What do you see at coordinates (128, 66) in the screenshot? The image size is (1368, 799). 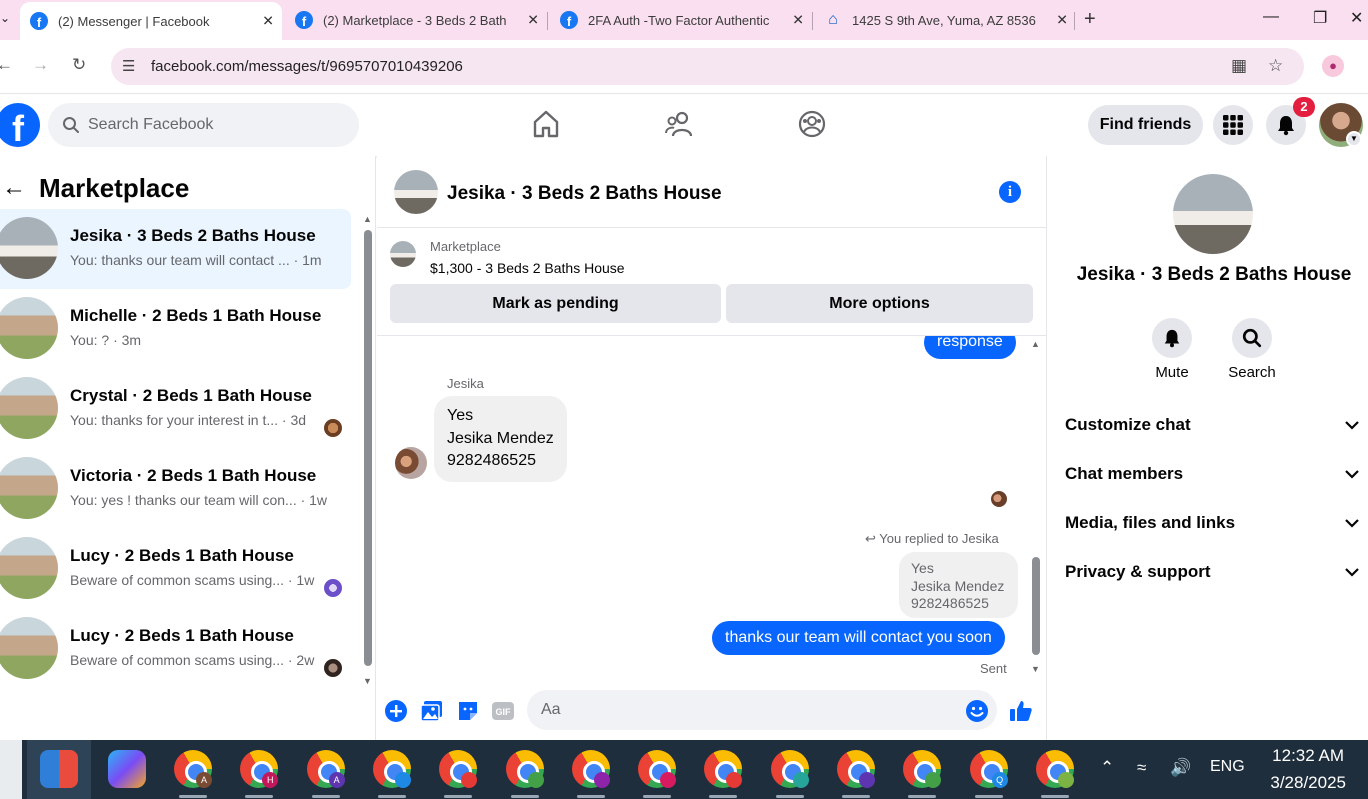 I see `site-info-icon: ☰` at bounding box center [128, 66].